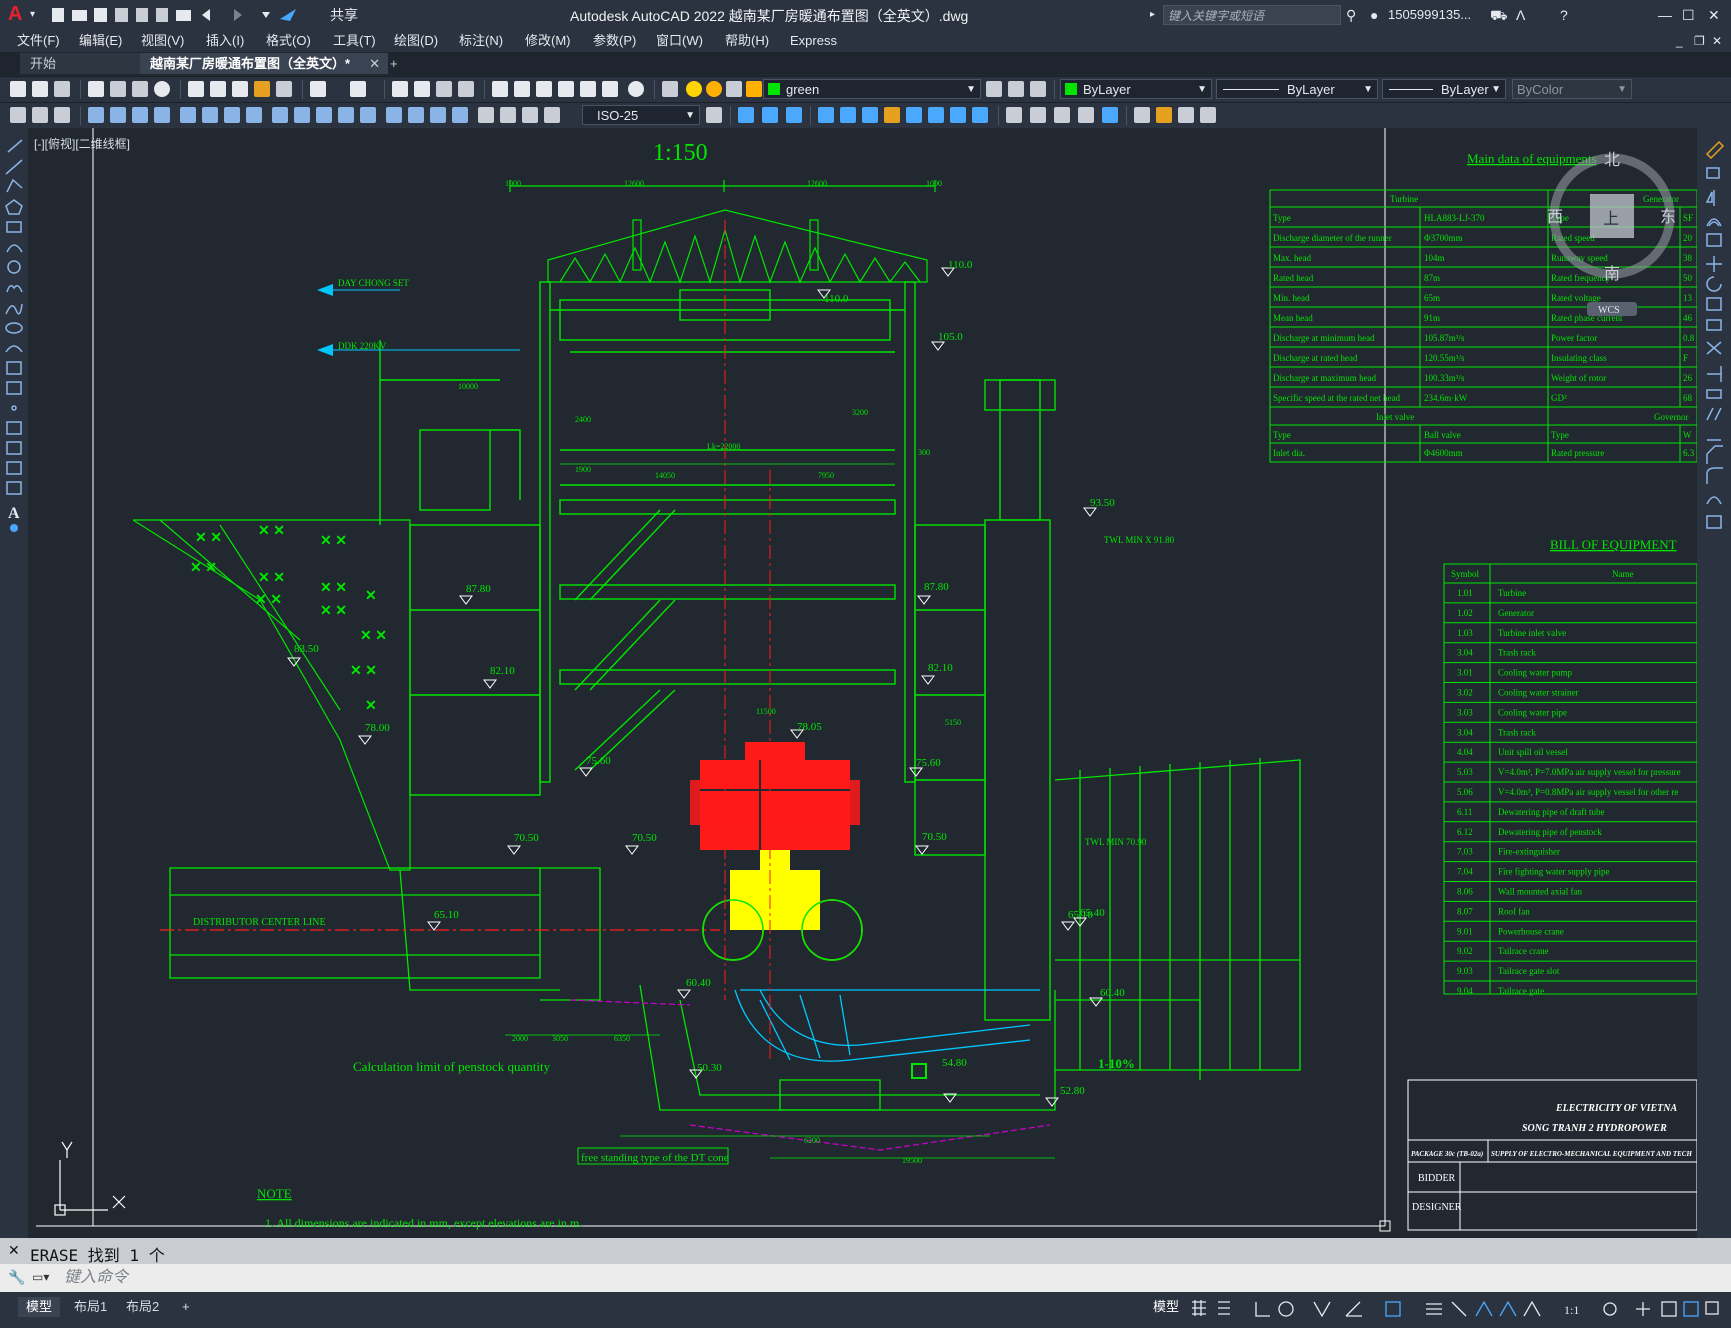 The width and height of the screenshot is (1731, 1328). What do you see at coordinates (466, 89) in the screenshot?
I see `zoom-previous-icon` at bounding box center [466, 89].